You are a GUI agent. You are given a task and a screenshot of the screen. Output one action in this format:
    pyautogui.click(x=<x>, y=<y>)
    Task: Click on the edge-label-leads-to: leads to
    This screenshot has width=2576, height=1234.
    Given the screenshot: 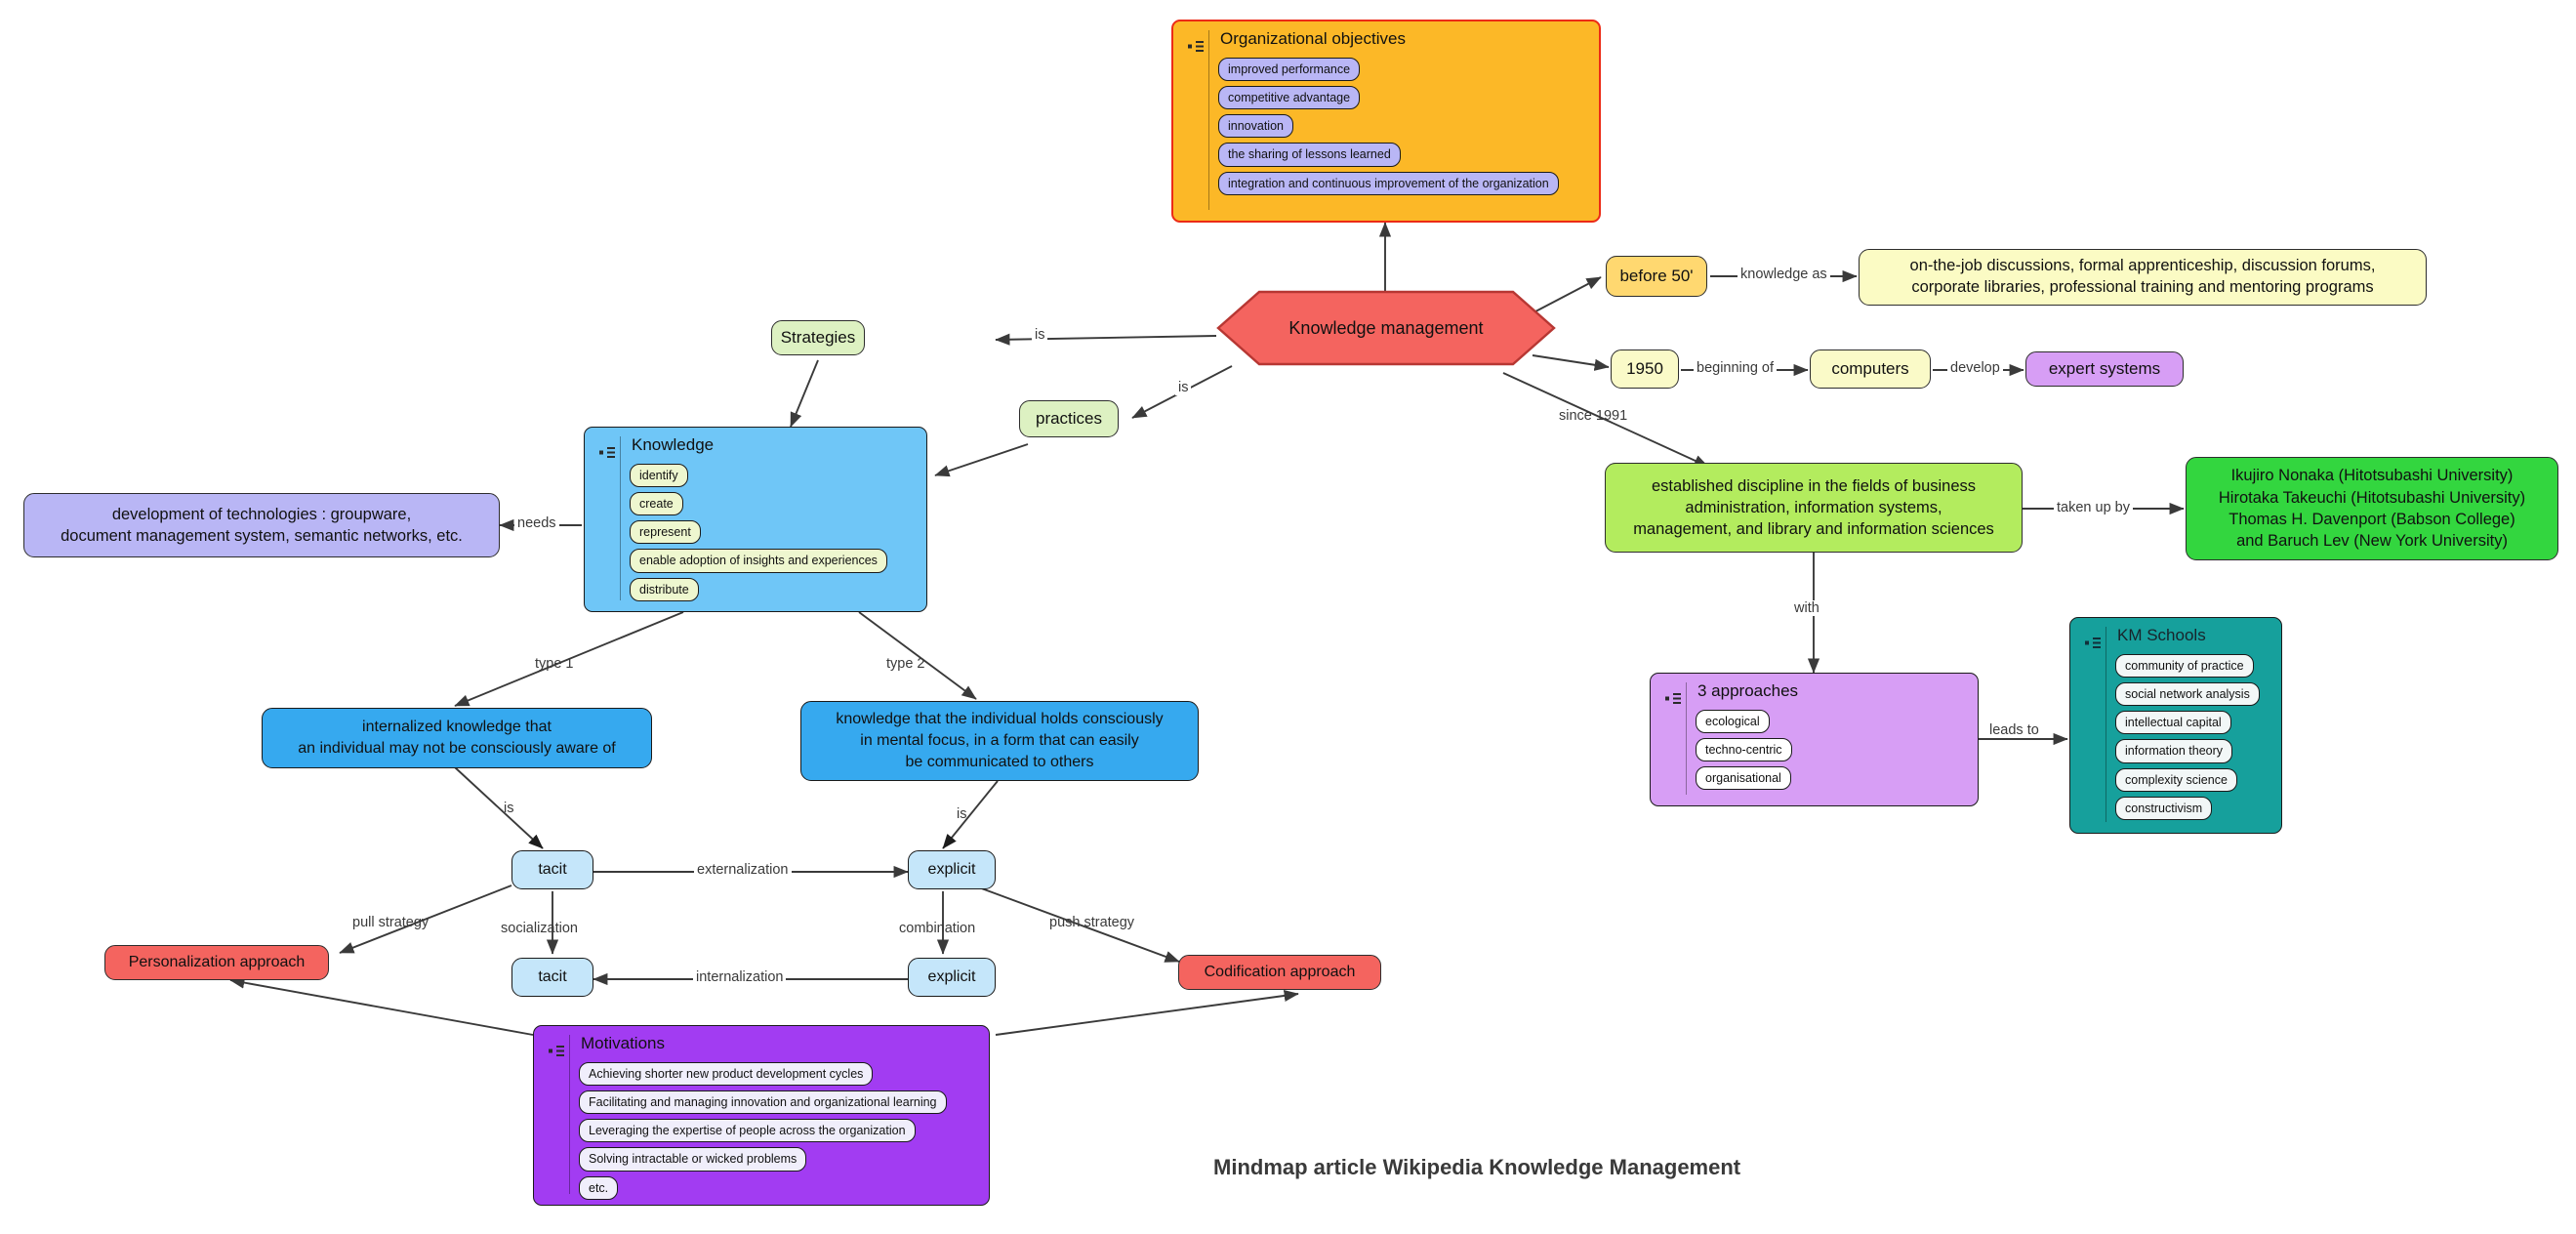 What is the action you would take?
    pyautogui.click(x=2014, y=730)
    